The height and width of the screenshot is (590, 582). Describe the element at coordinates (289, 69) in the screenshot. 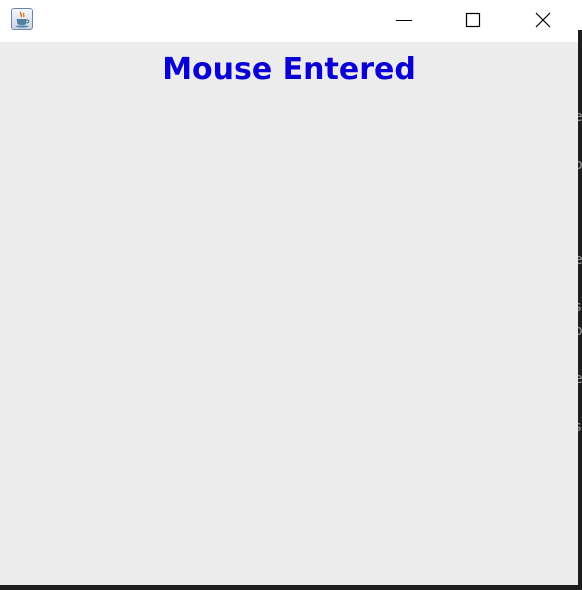

I see `mouse-status-label: Mouse Entered` at that location.